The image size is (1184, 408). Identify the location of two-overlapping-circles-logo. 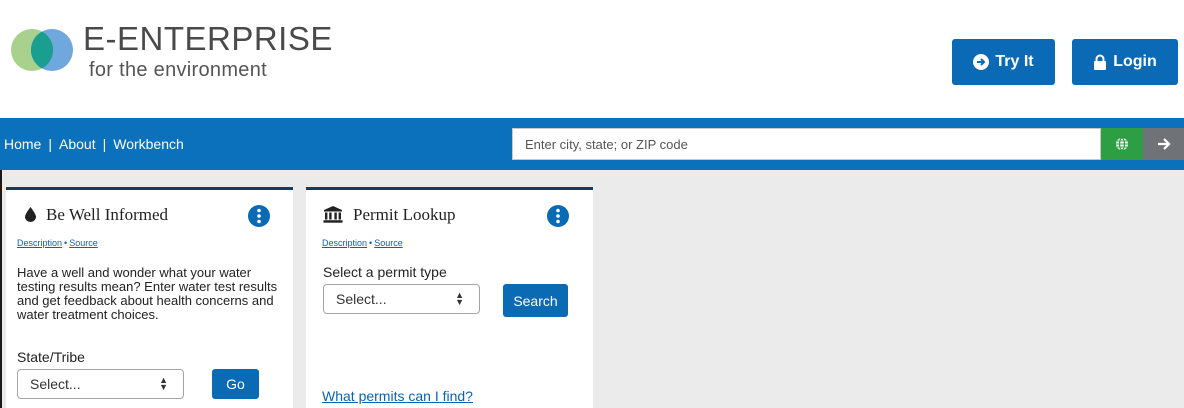
(42, 50).